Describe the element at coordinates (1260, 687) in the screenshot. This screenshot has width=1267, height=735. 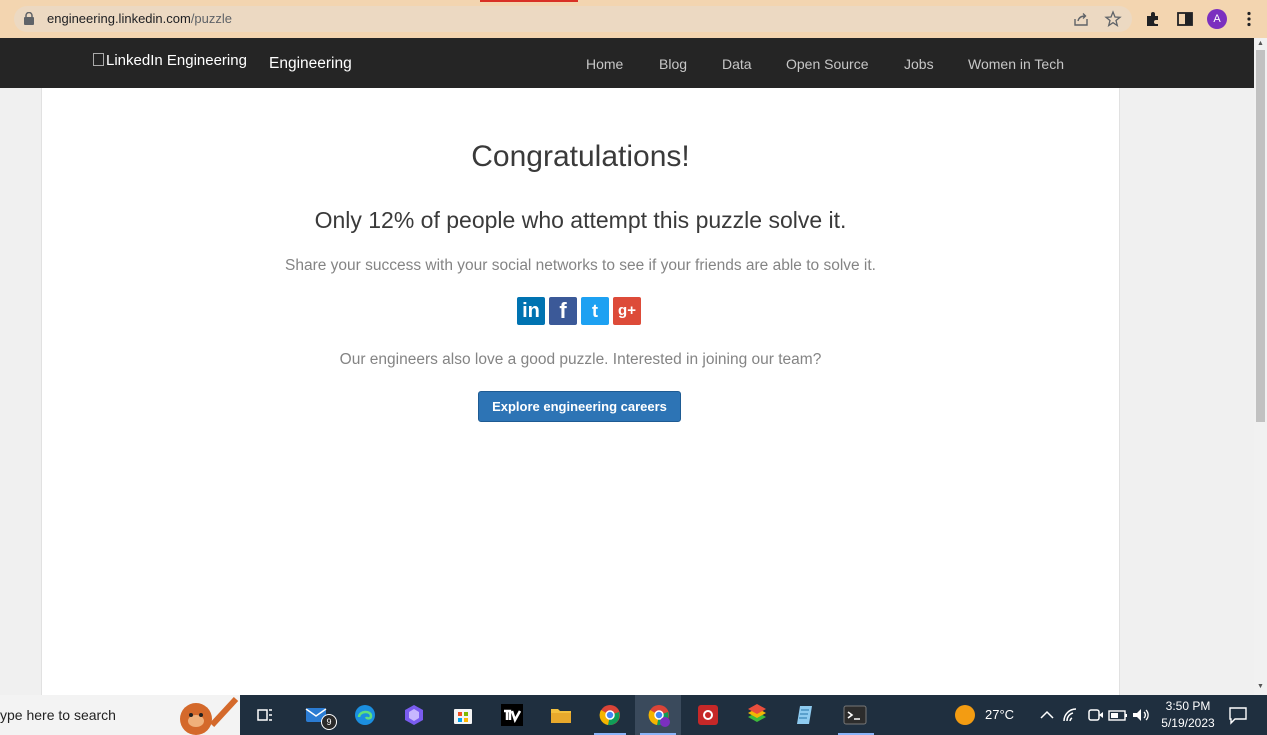
I see `scroll-down-icon: ▼` at that location.